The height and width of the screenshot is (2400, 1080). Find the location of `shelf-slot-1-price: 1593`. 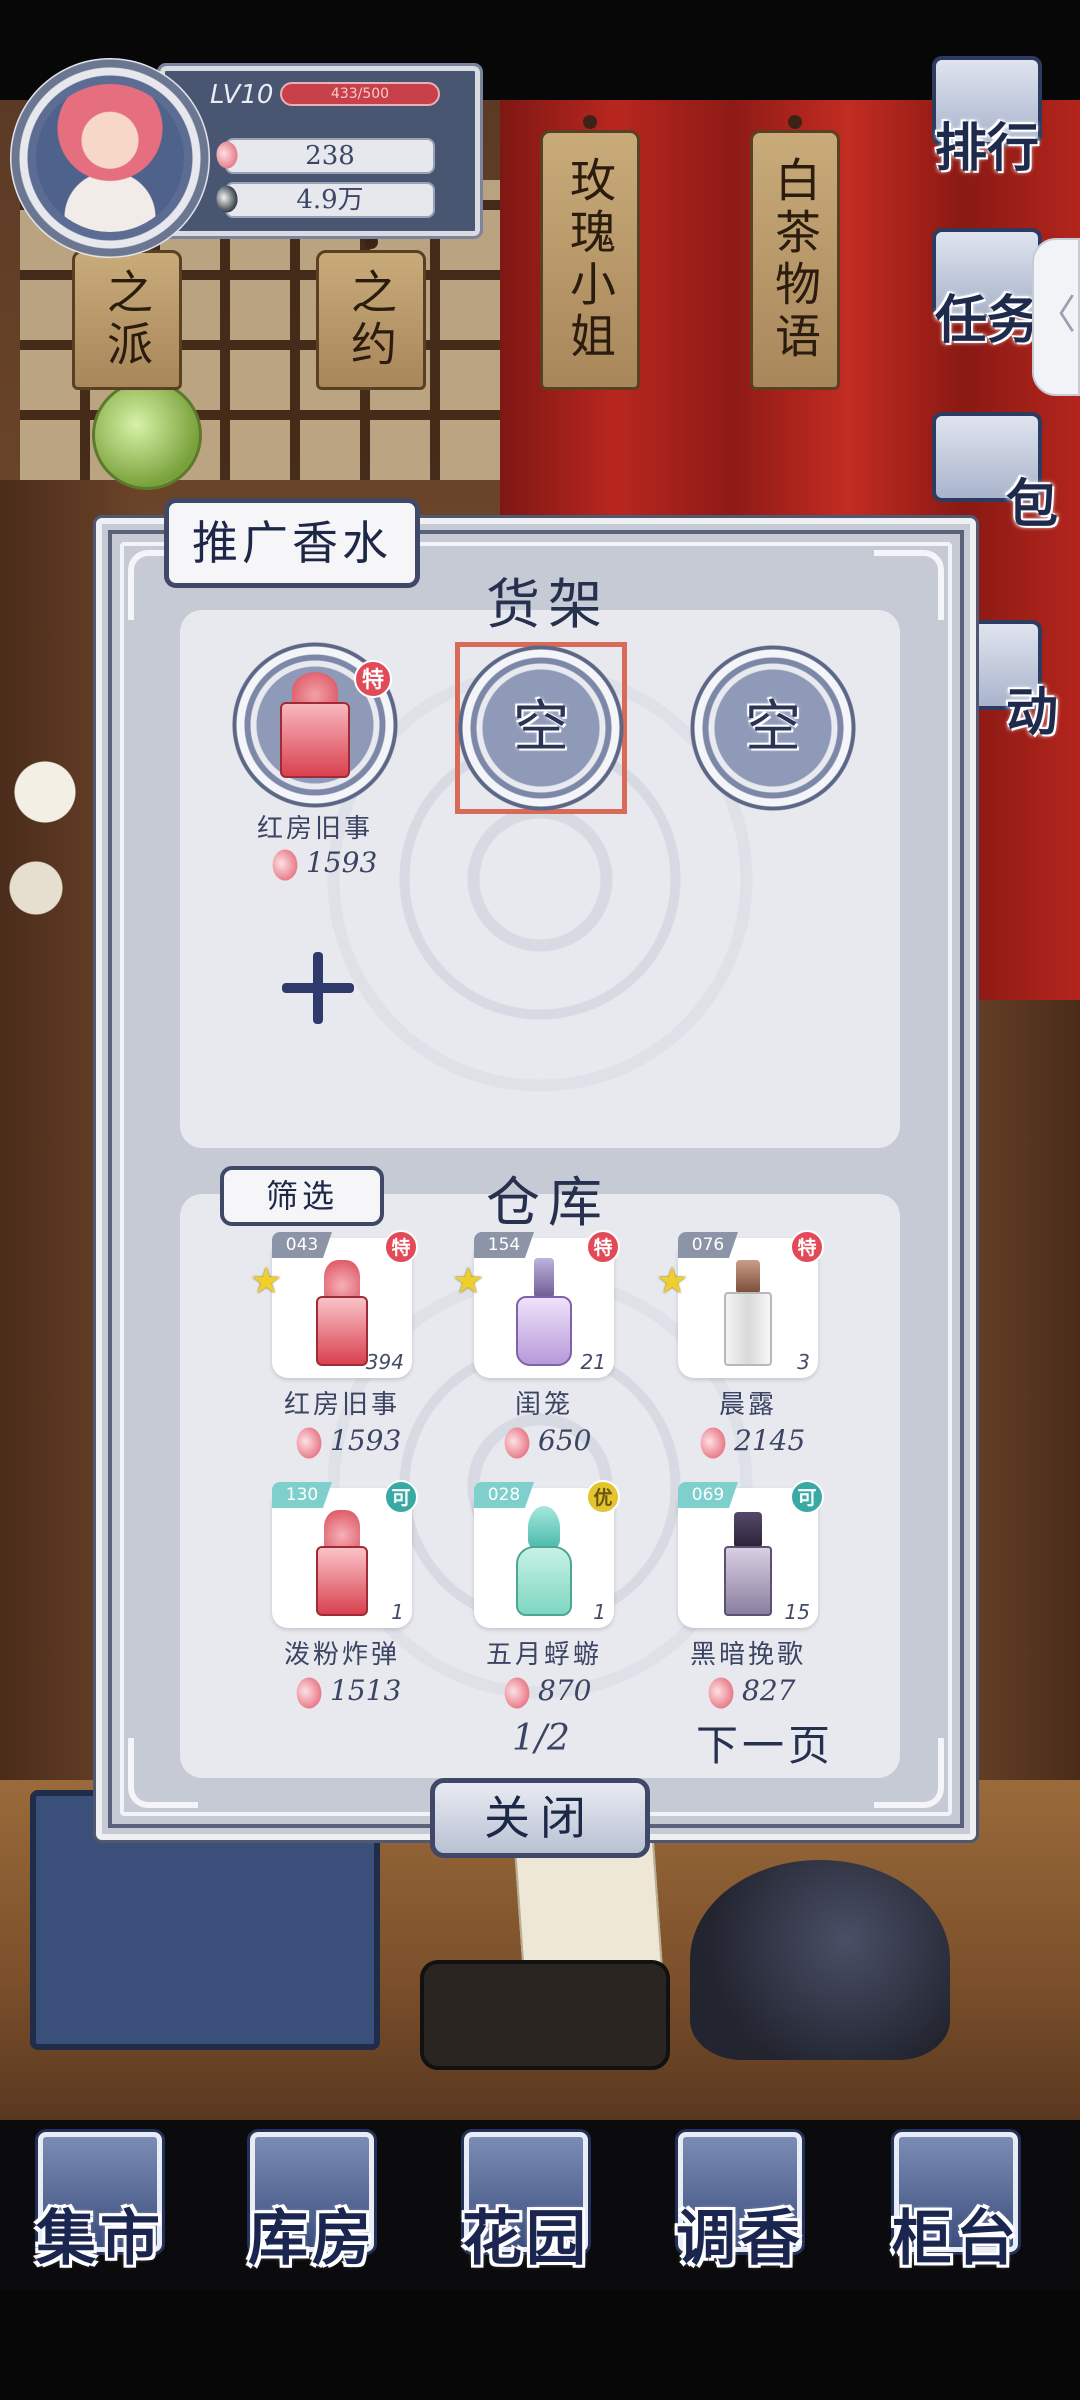

shelf-slot-1-price: 1593 is located at coordinates (322, 864).